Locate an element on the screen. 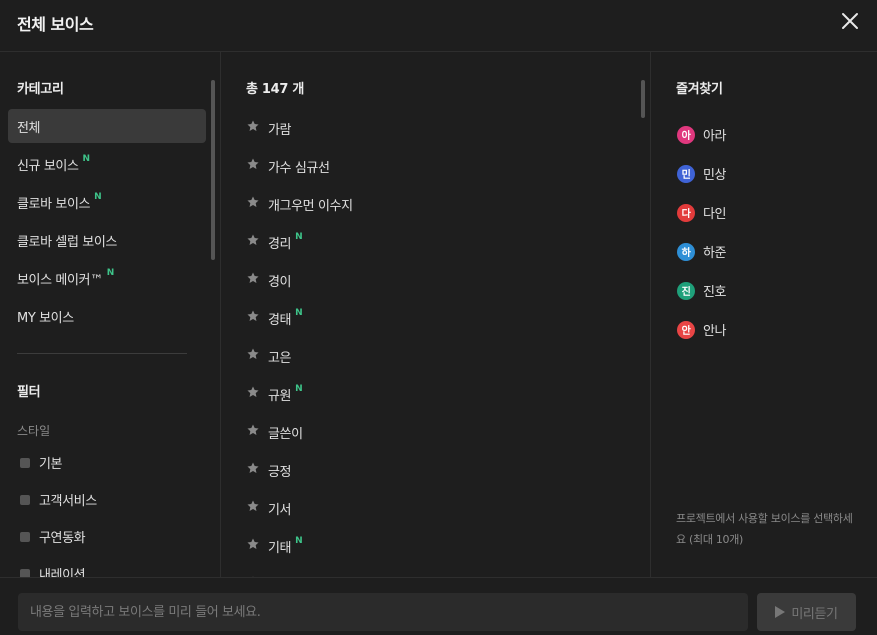 The image size is (877, 635). favorite-name: 아라 is located at coordinates (715, 136).